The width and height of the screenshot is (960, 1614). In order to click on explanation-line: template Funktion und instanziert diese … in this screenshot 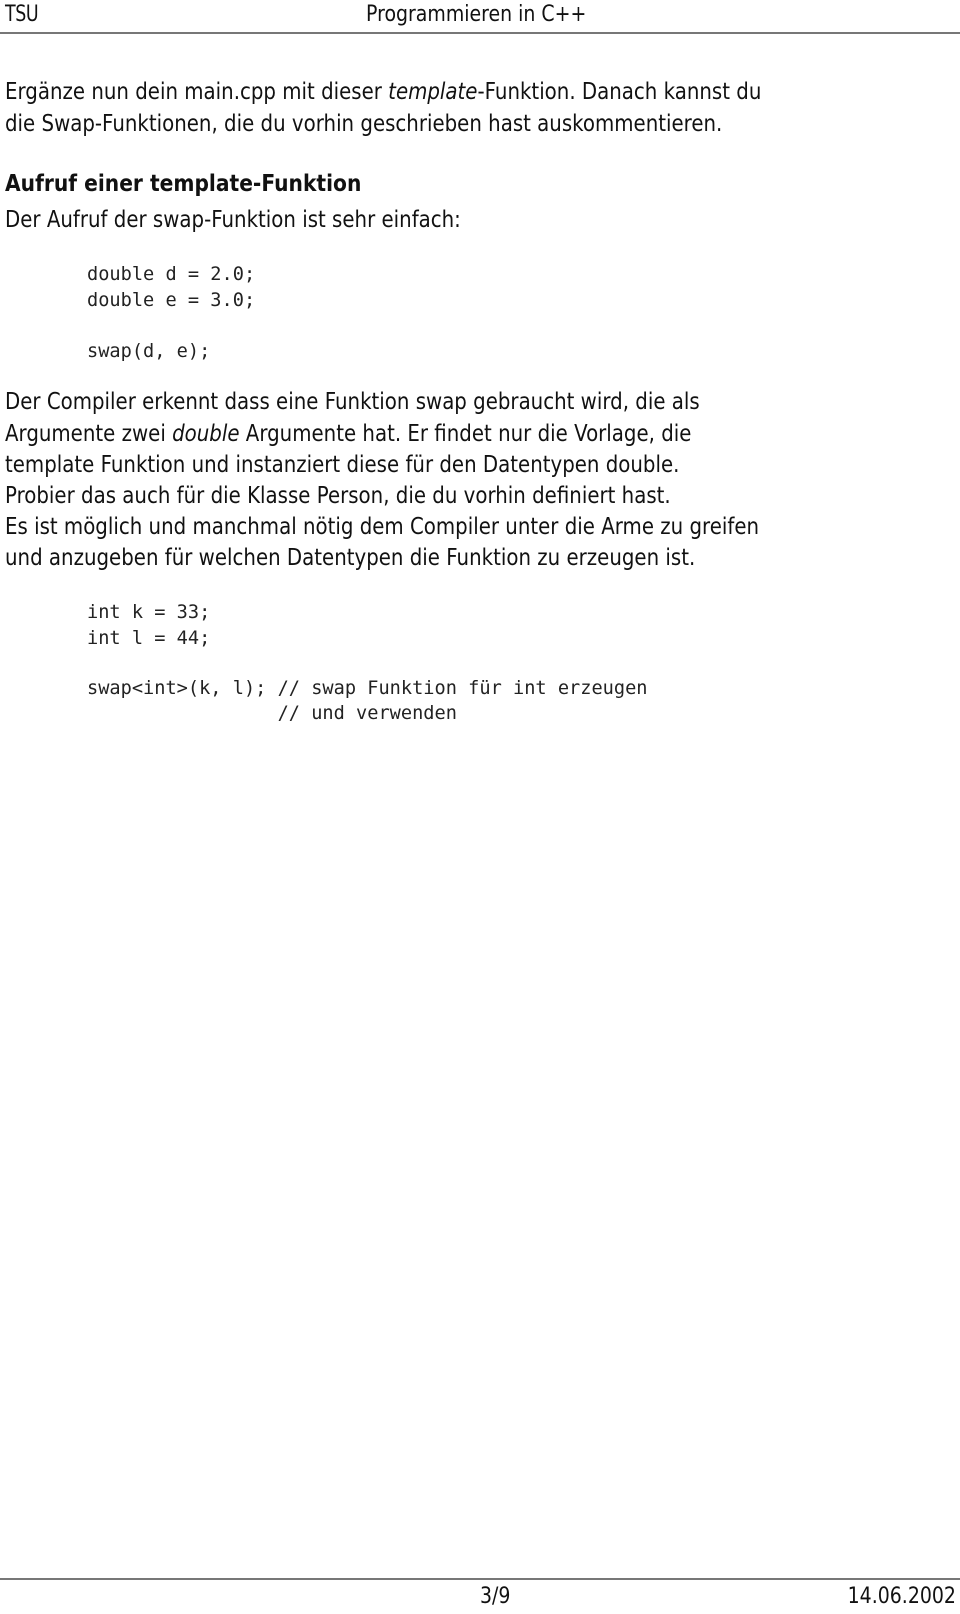, I will do `click(342, 465)`.